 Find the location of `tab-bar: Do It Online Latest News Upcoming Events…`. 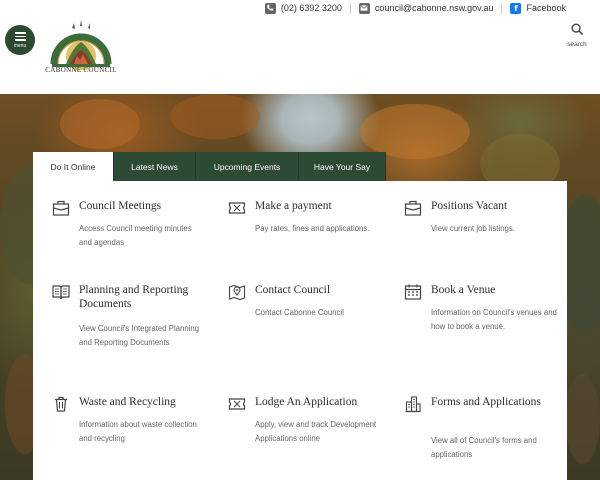

tab-bar: Do It Online Latest News Upcoming Events… is located at coordinates (209, 166).